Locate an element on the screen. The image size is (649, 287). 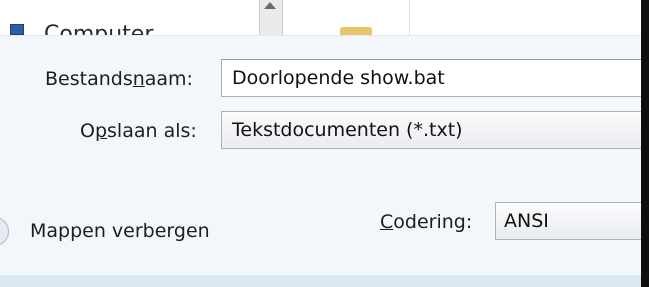
divider is located at coordinates (409, 17).